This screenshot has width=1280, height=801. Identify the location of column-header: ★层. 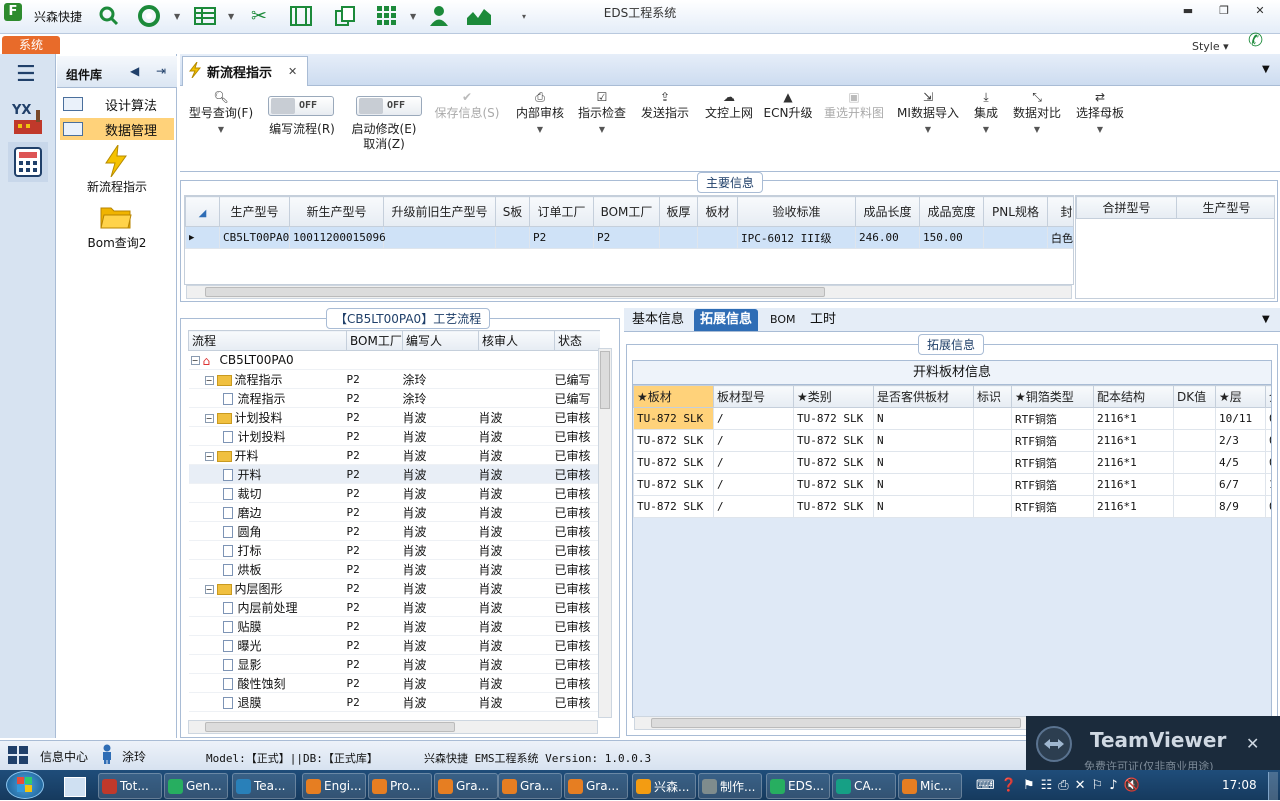
(1240, 396).